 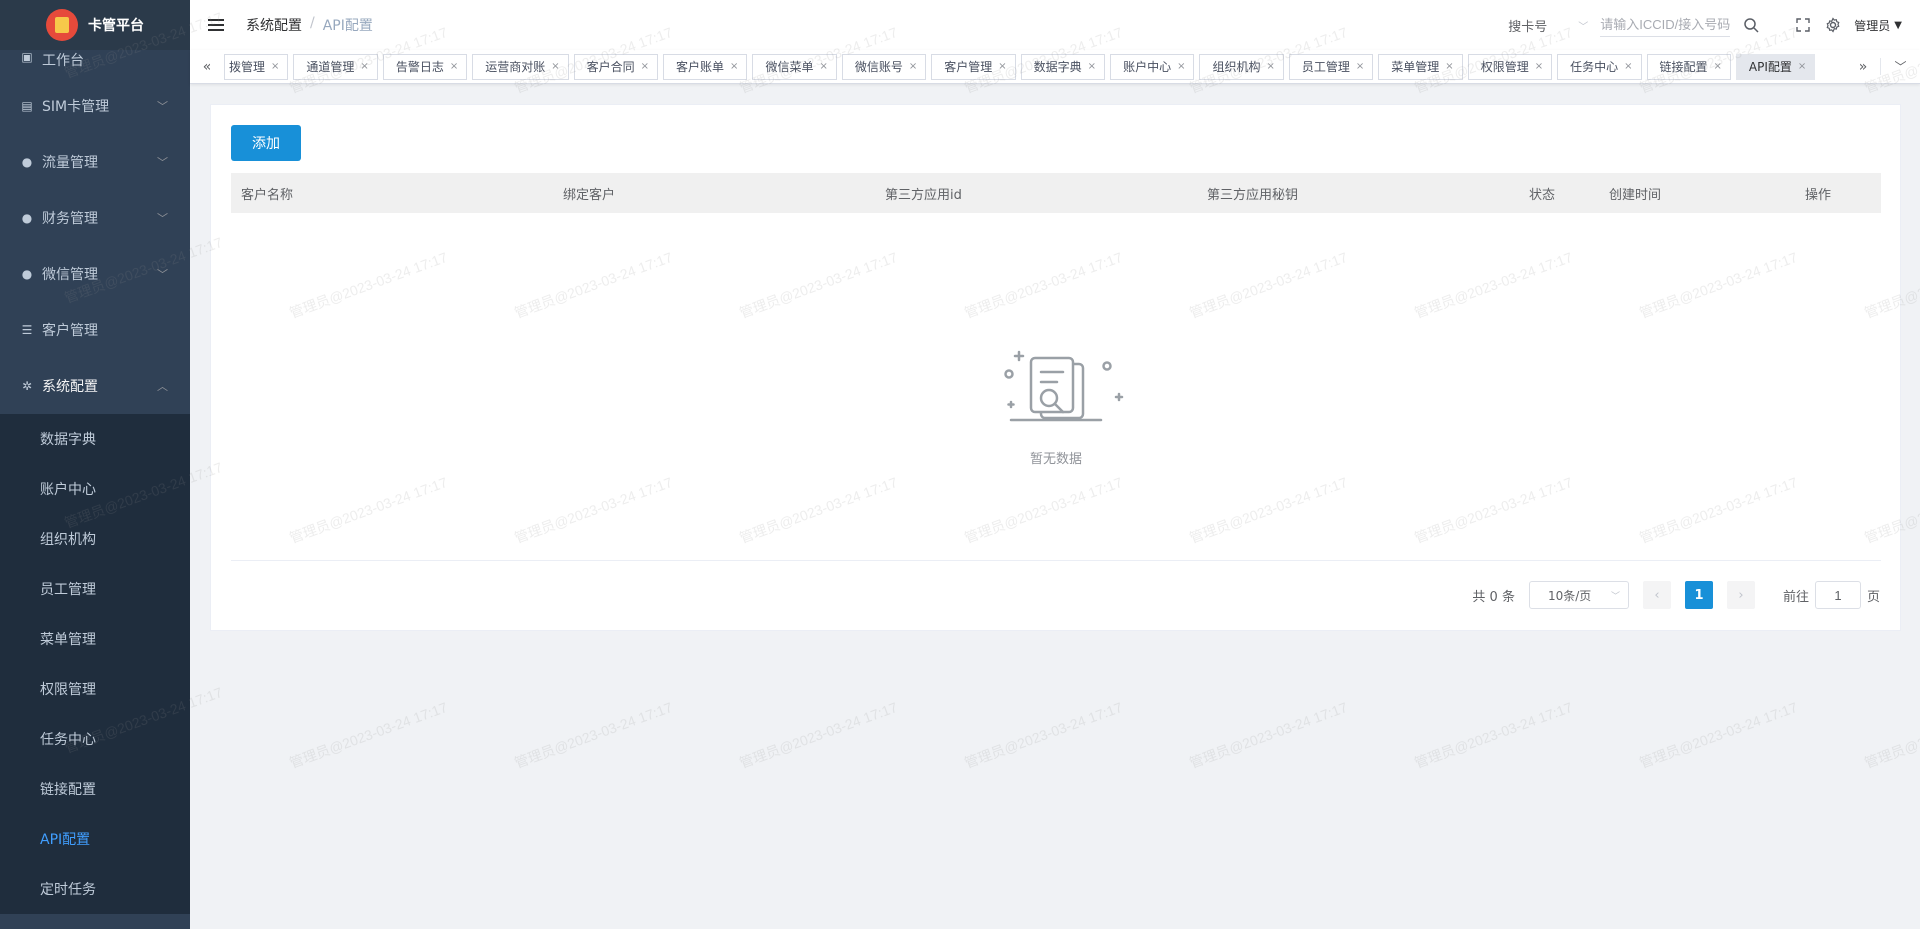 I want to click on tags-dropdown-icon: ﹀, so click(x=1900, y=66).